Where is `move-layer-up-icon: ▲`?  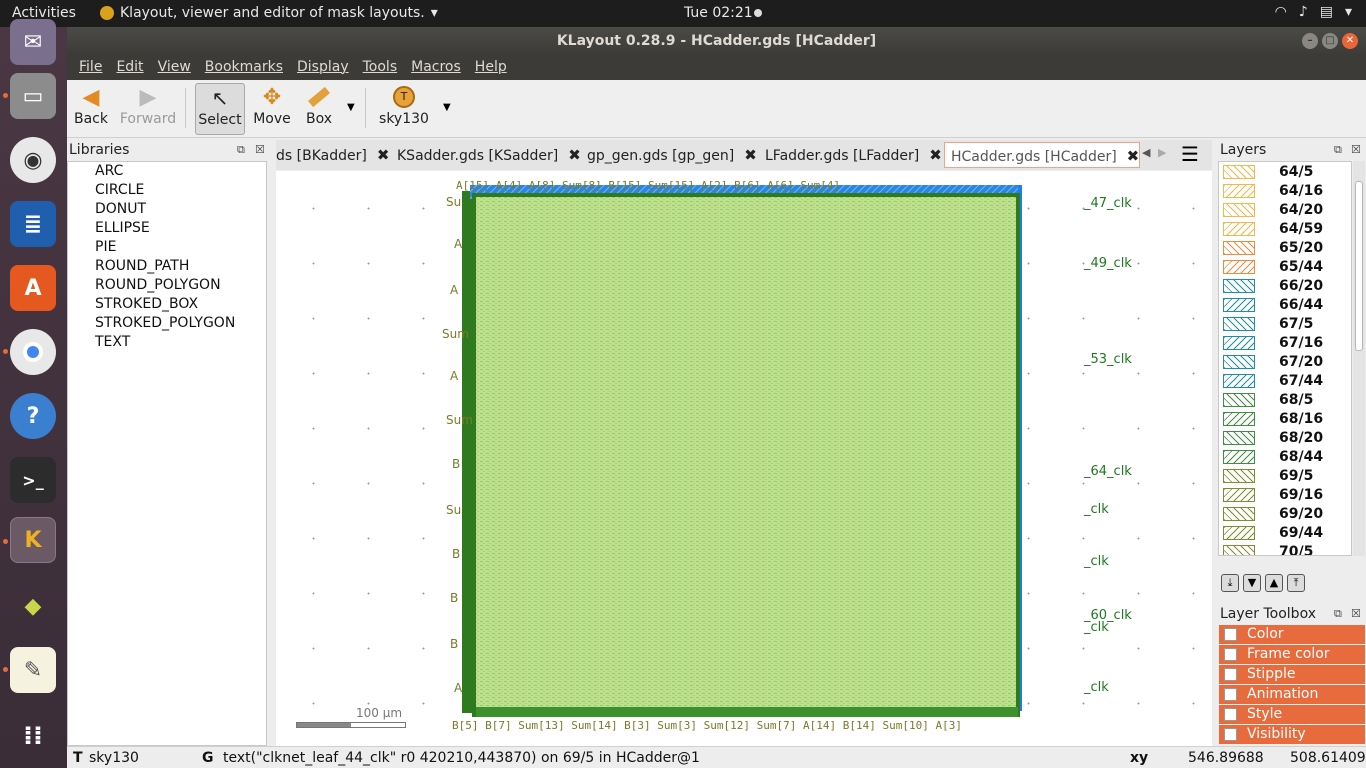 move-layer-up-icon: ▲ is located at coordinates (1274, 583).